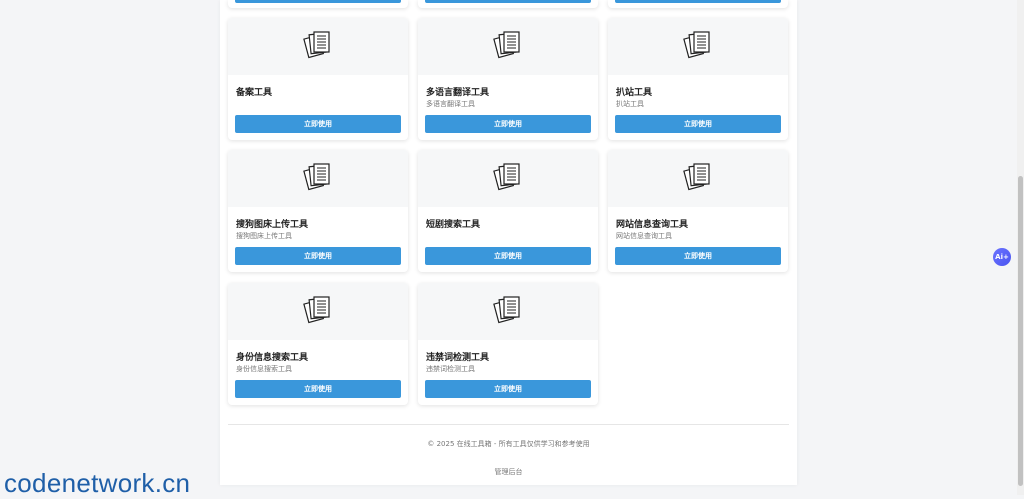 The image size is (1024, 499). What do you see at coordinates (644, 236) in the screenshot?
I see `card-description: 网站信息查询工具` at bounding box center [644, 236].